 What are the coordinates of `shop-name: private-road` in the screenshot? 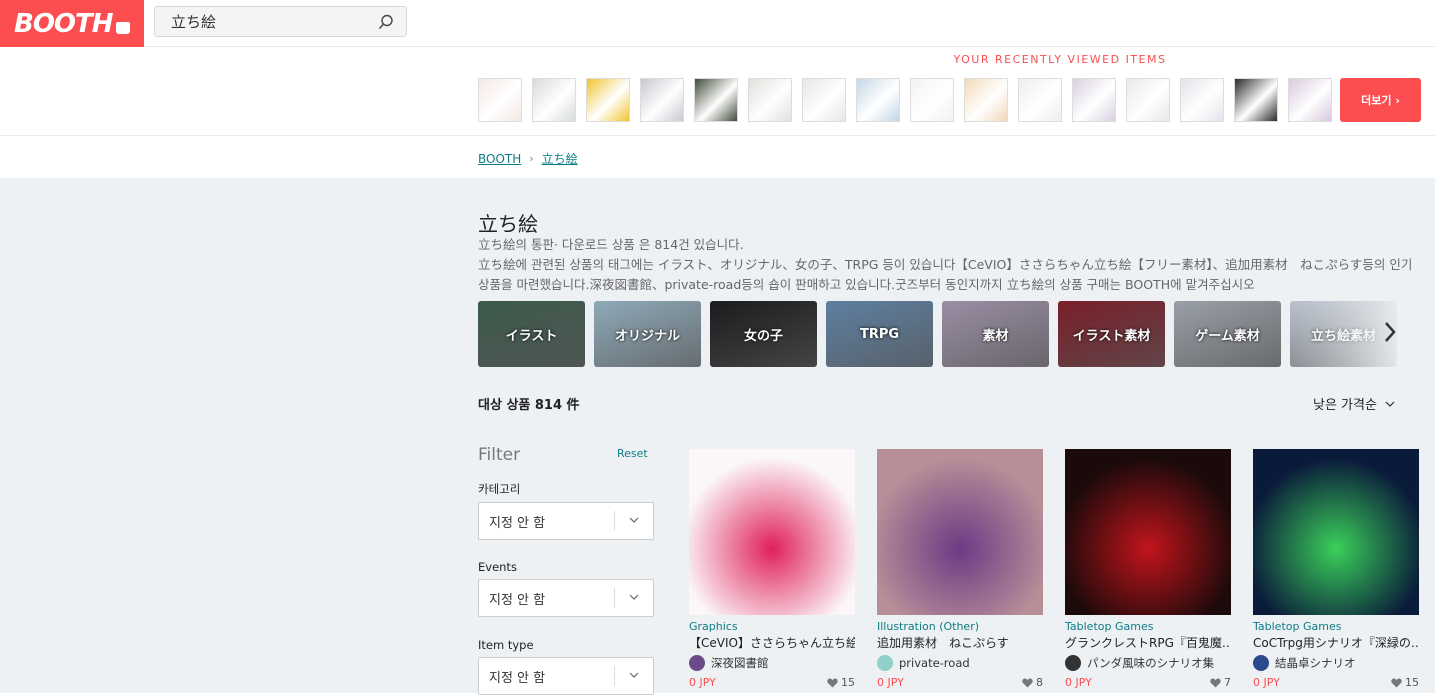 It's located at (934, 663).